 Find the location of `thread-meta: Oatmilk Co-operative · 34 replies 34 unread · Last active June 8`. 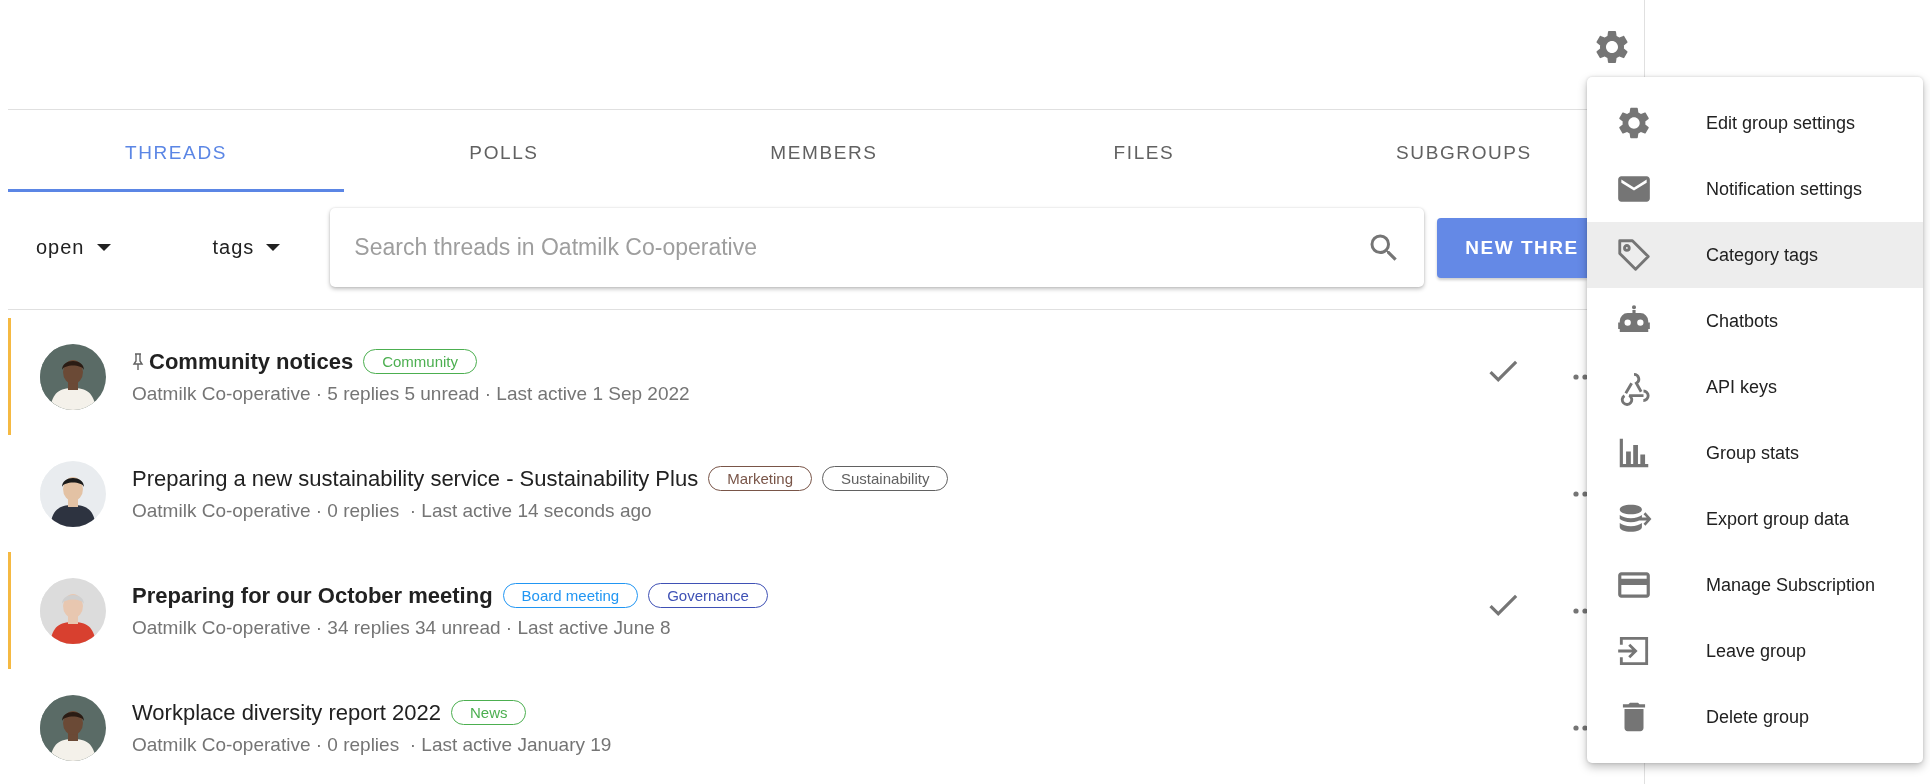

thread-meta: Oatmilk Co-operative · 34 replies 34 unread · Last active June 8 is located at coordinates (402, 627).